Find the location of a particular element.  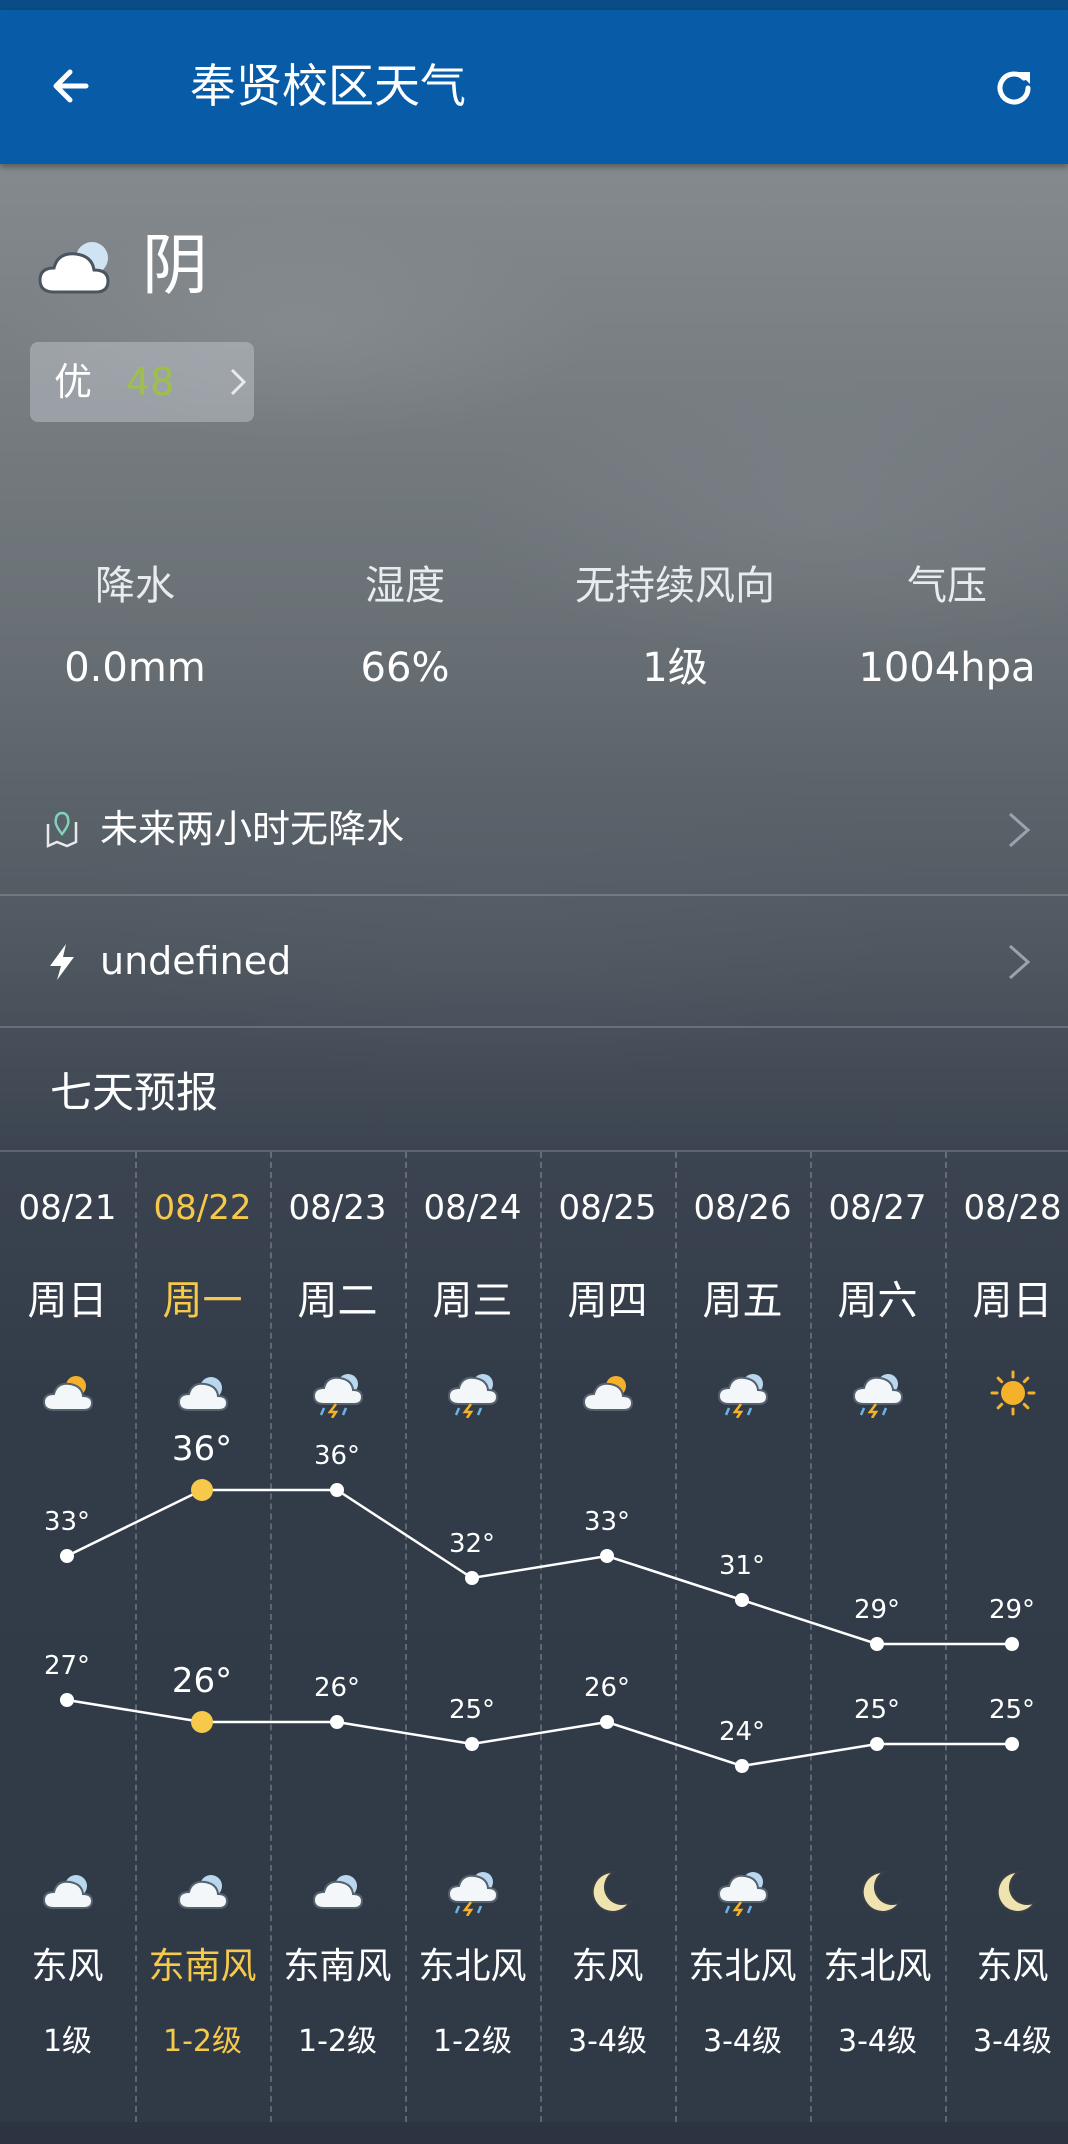

sun-icon is located at coordinates (1012, 1393).